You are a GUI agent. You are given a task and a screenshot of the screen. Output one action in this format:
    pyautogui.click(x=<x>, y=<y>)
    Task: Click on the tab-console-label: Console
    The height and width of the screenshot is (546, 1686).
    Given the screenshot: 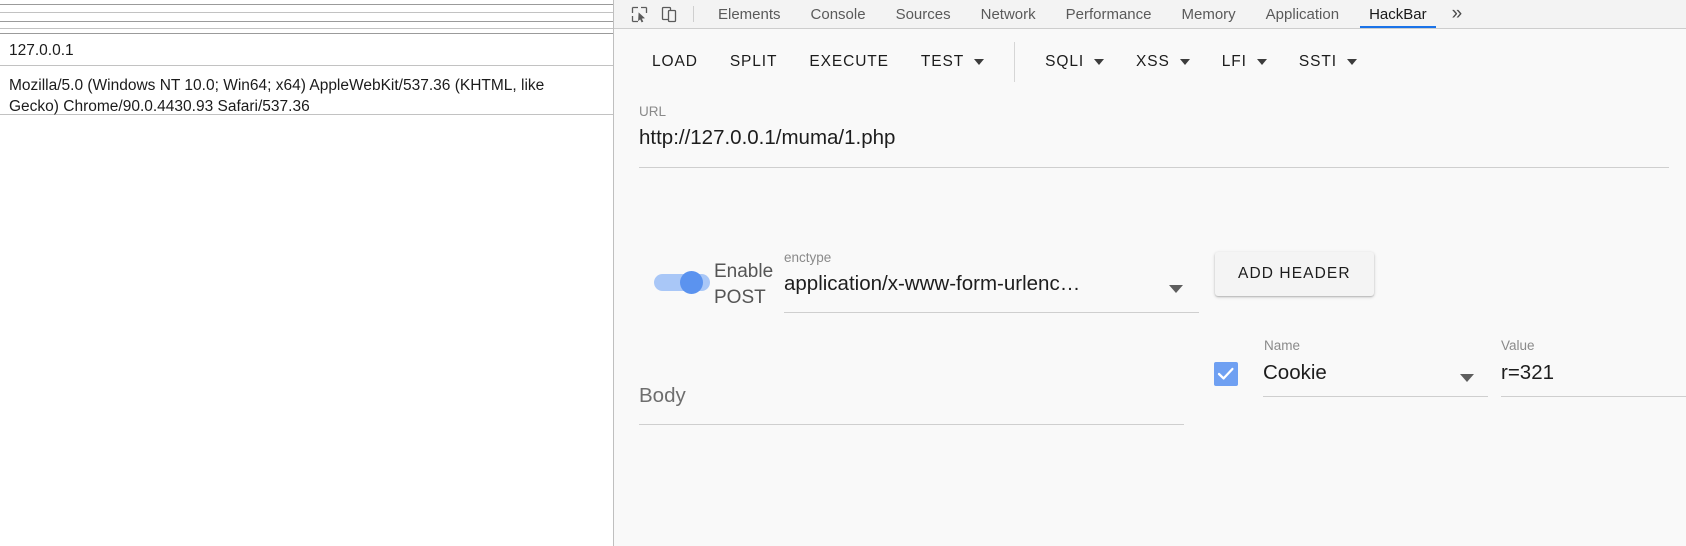 What is the action you would take?
    pyautogui.click(x=838, y=14)
    